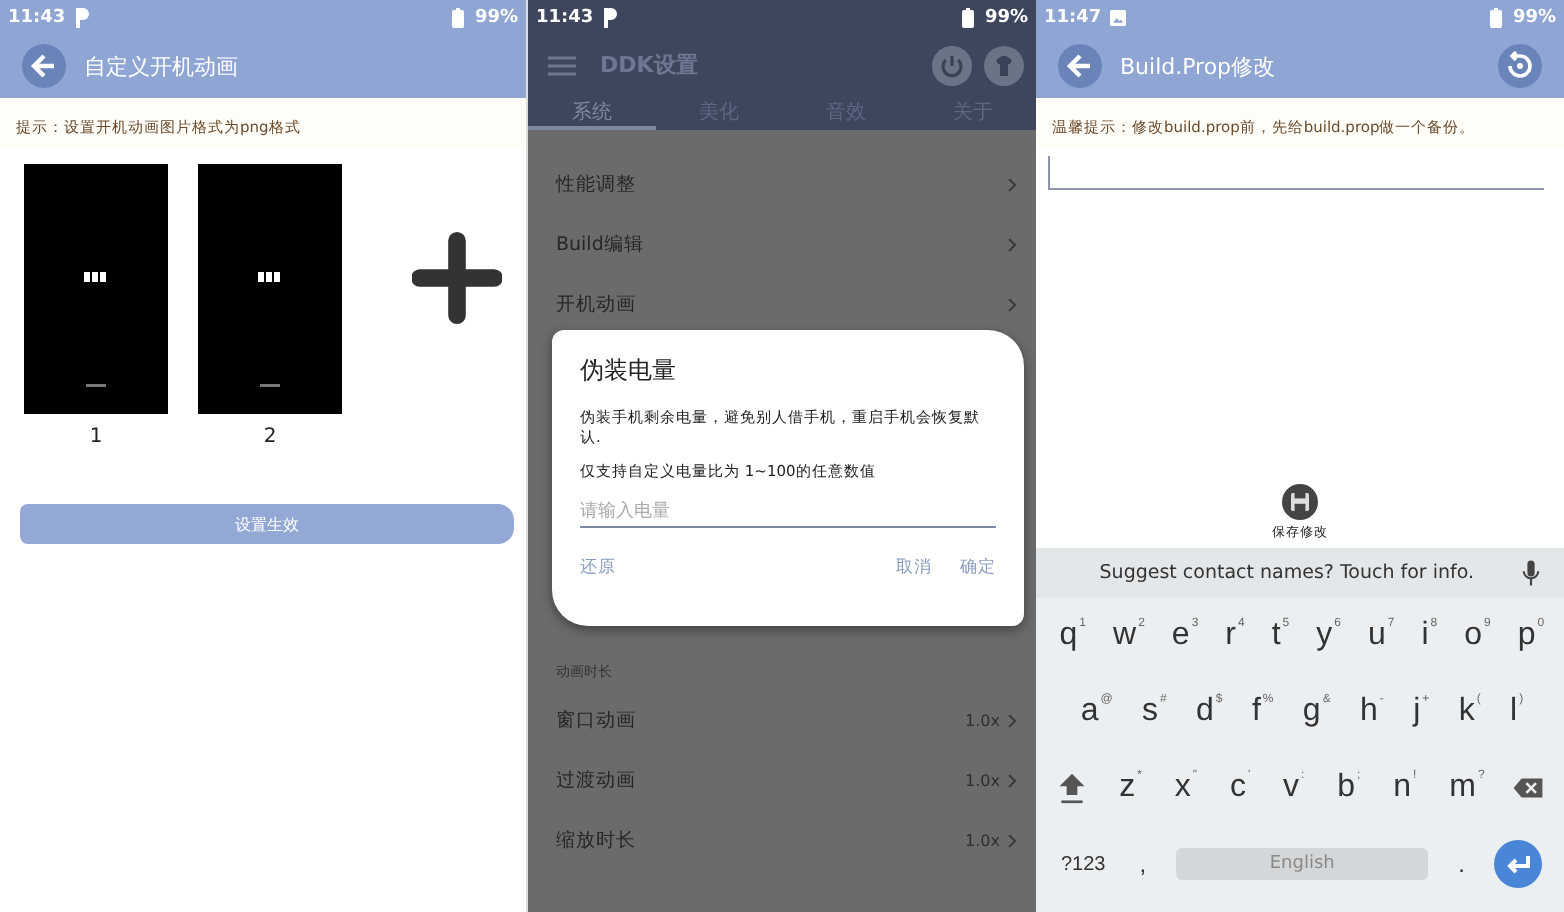 This screenshot has height=912, width=1564. I want to click on menu-icon, so click(562, 65).